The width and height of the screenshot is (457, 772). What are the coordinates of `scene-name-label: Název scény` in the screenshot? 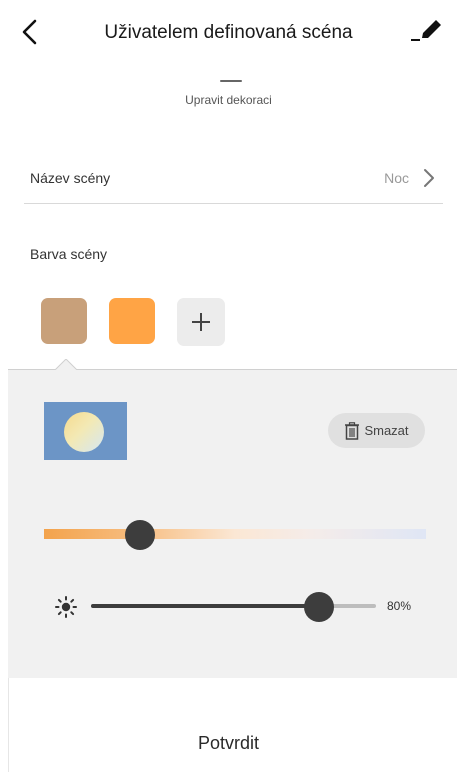 It's located at (70, 178).